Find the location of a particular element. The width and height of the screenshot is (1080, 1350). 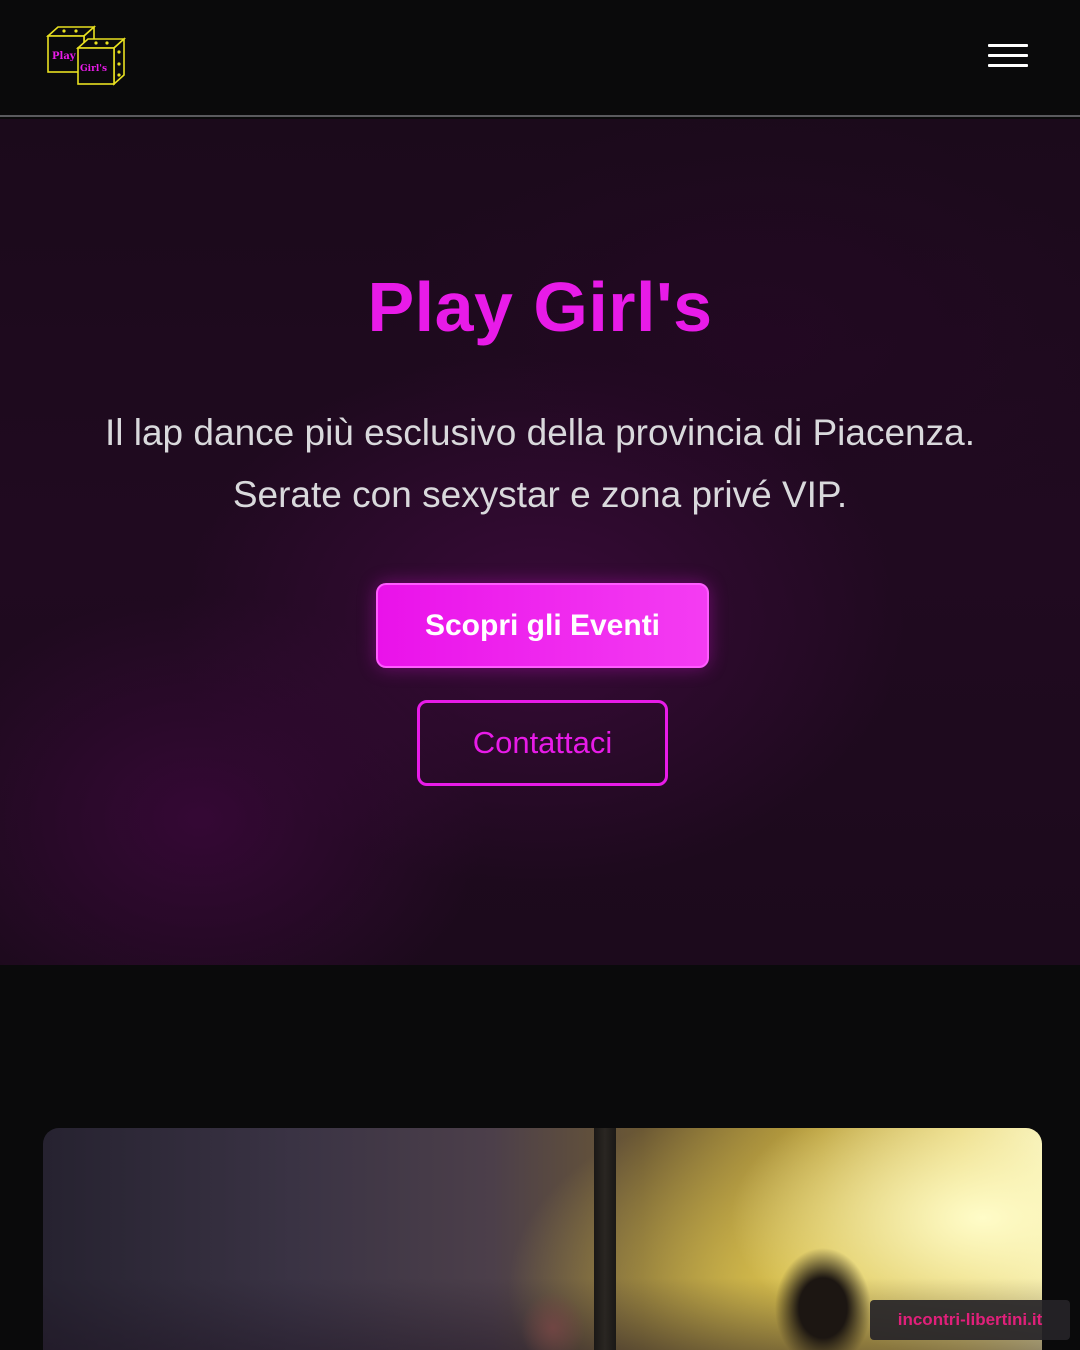

discover-events-button: Scopri gli Eventi is located at coordinates (542, 625).